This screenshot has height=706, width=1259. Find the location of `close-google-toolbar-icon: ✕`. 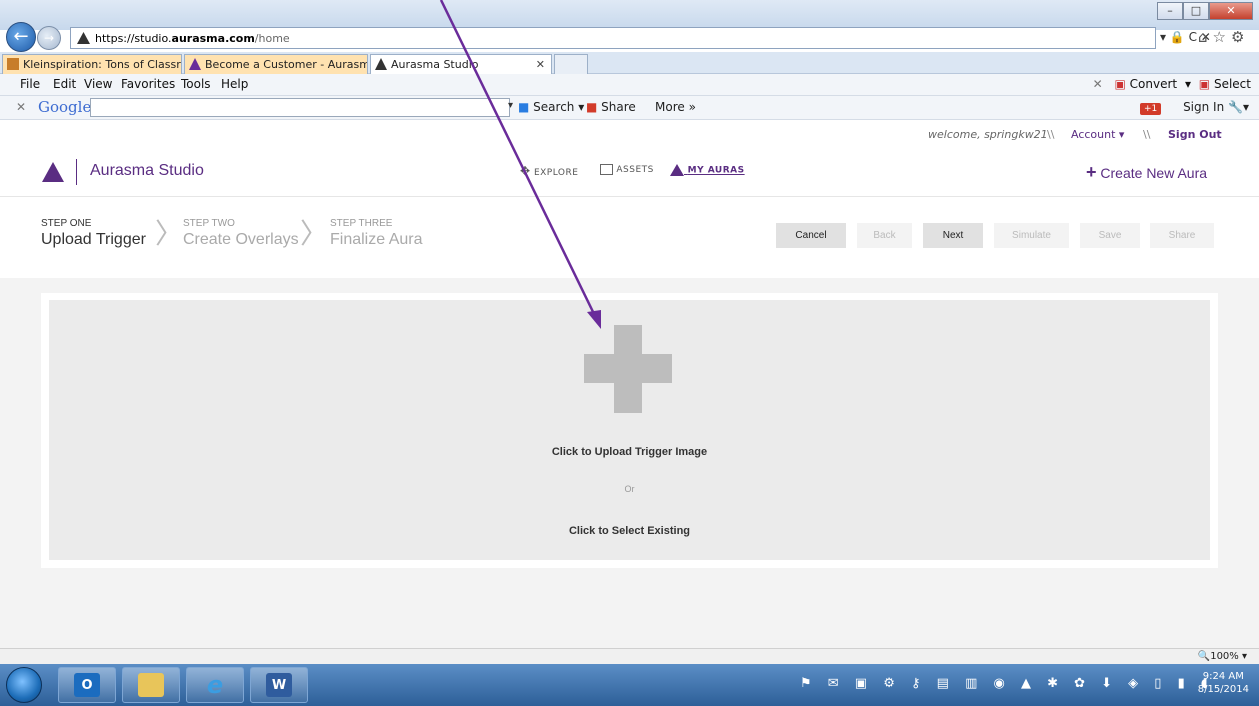

close-google-toolbar-icon: ✕ is located at coordinates (21, 107).